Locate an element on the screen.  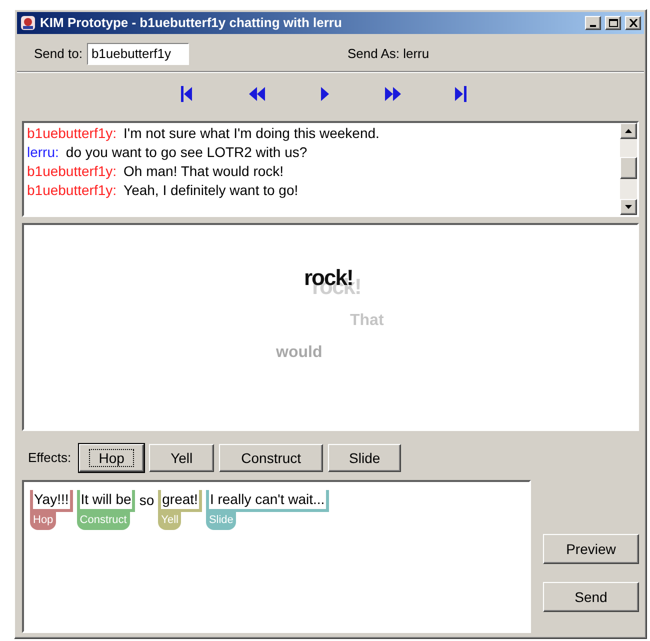
effect-tag: Yell is located at coordinates (170, 521).